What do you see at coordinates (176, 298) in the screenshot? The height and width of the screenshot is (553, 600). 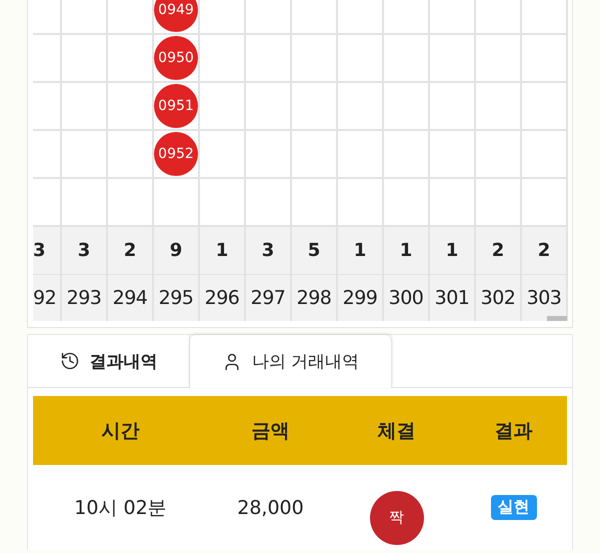 I see `round-number-cell: 295` at bounding box center [176, 298].